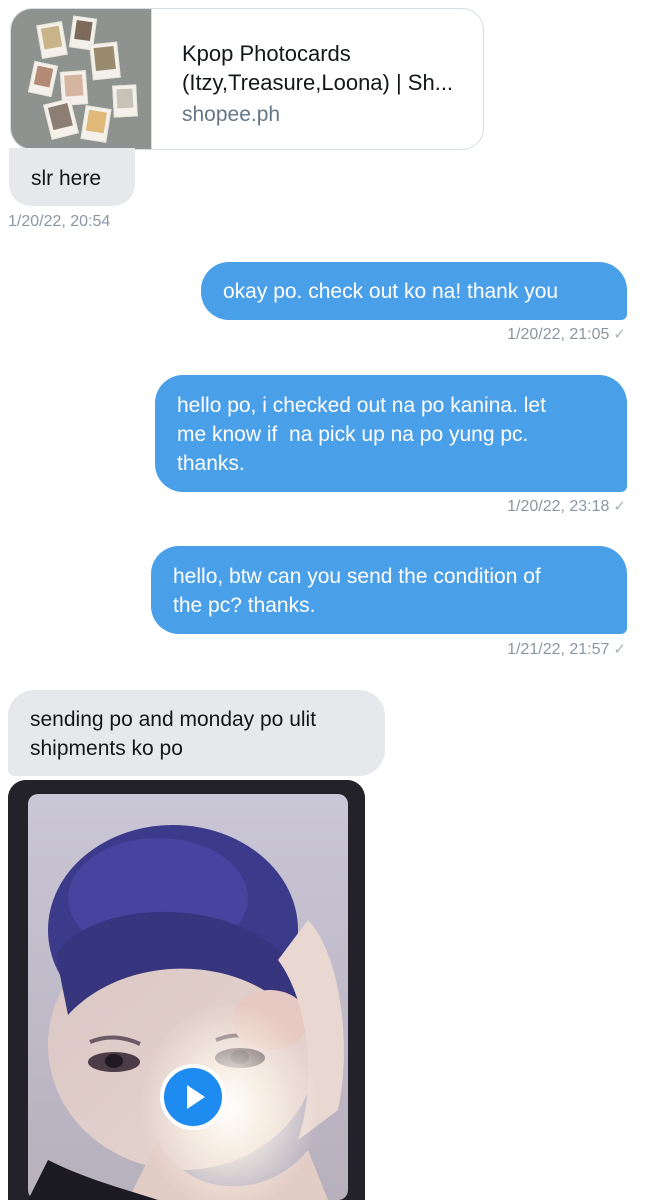  I want to click on message-text: okay po. check out ko na! thank you, so click(391, 291).